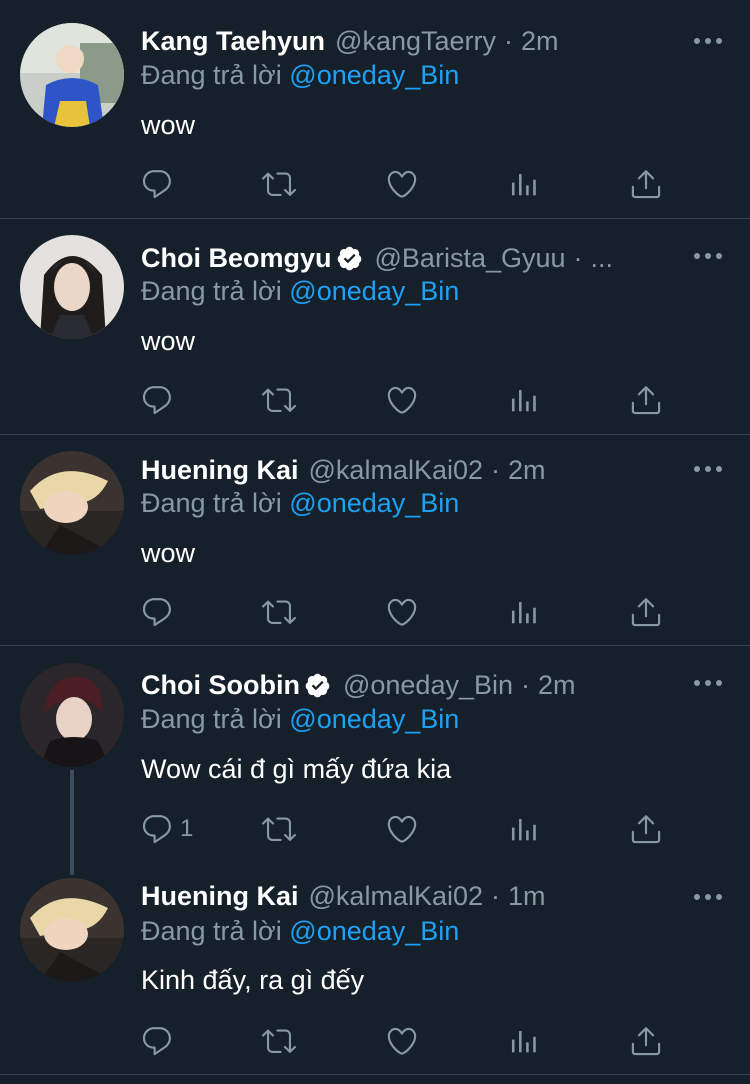  Describe the element at coordinates (428, 685) in the screenshot. I see `user-handle: @oneday_Bin` at that location.